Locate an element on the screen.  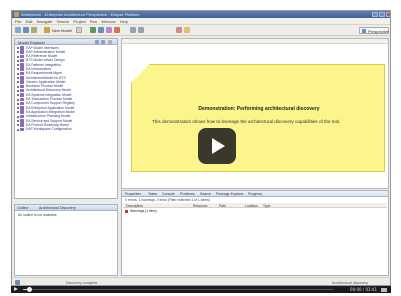
perspective-switcher: Perspective is located at coordinates (374, 30).